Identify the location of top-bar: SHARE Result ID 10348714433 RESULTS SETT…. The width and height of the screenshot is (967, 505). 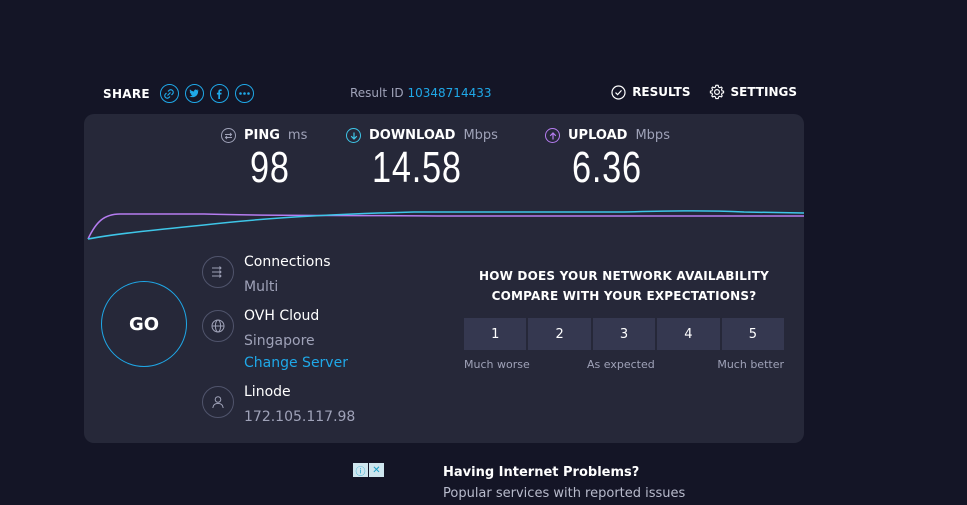
(453, 93).